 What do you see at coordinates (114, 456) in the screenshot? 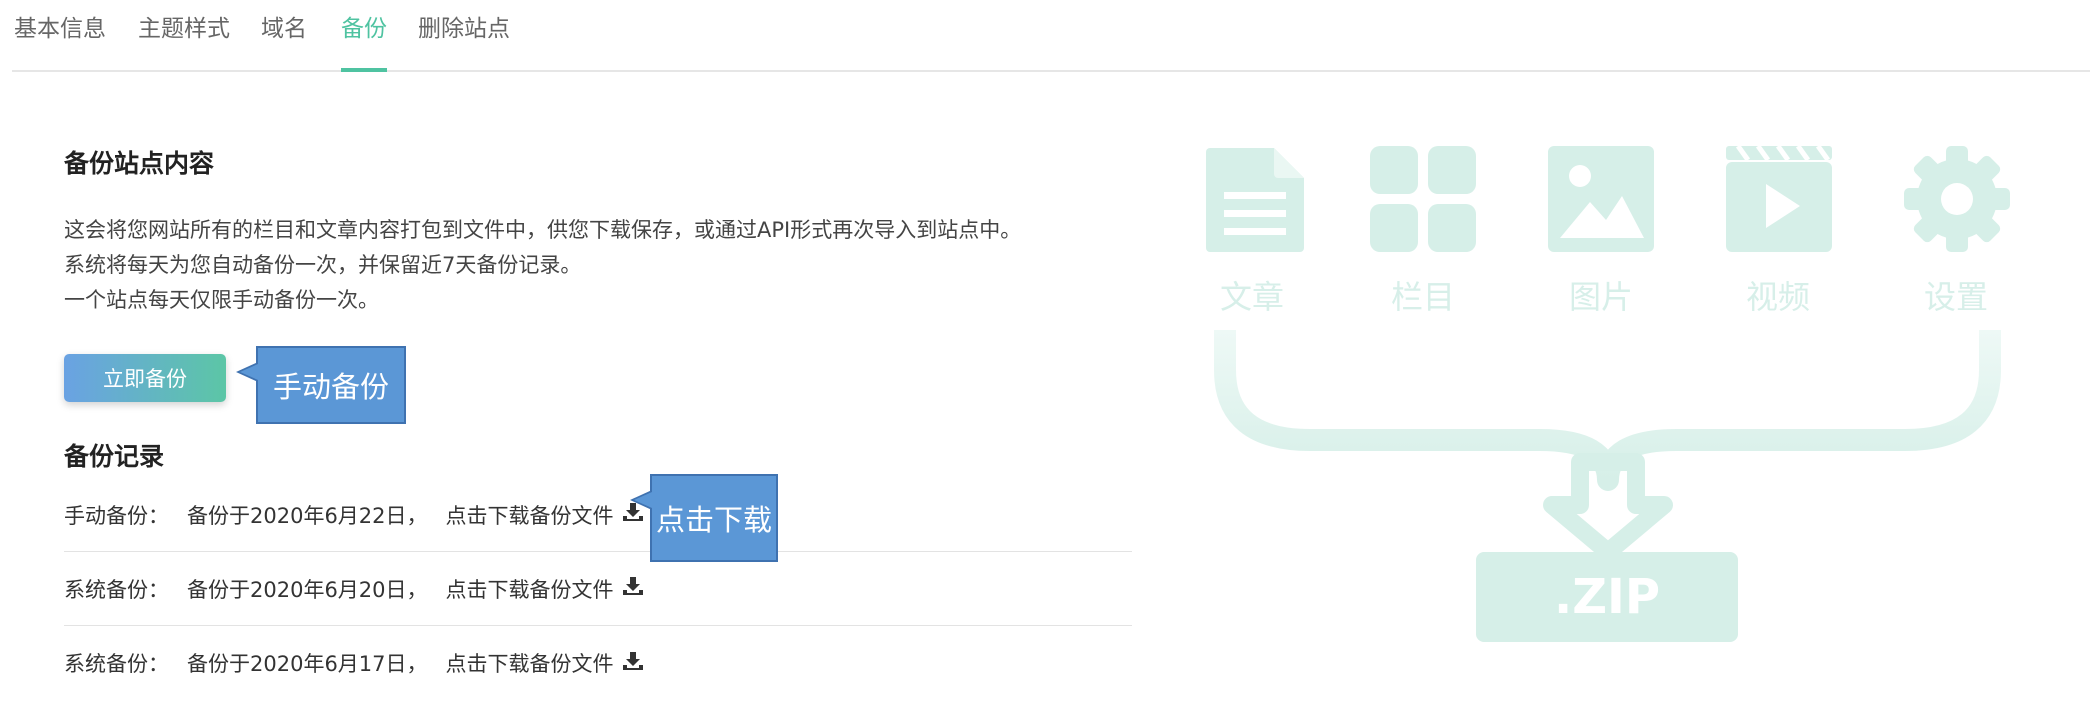
I see `records-section-title: 备份记录` at bounding box center [114, 456].